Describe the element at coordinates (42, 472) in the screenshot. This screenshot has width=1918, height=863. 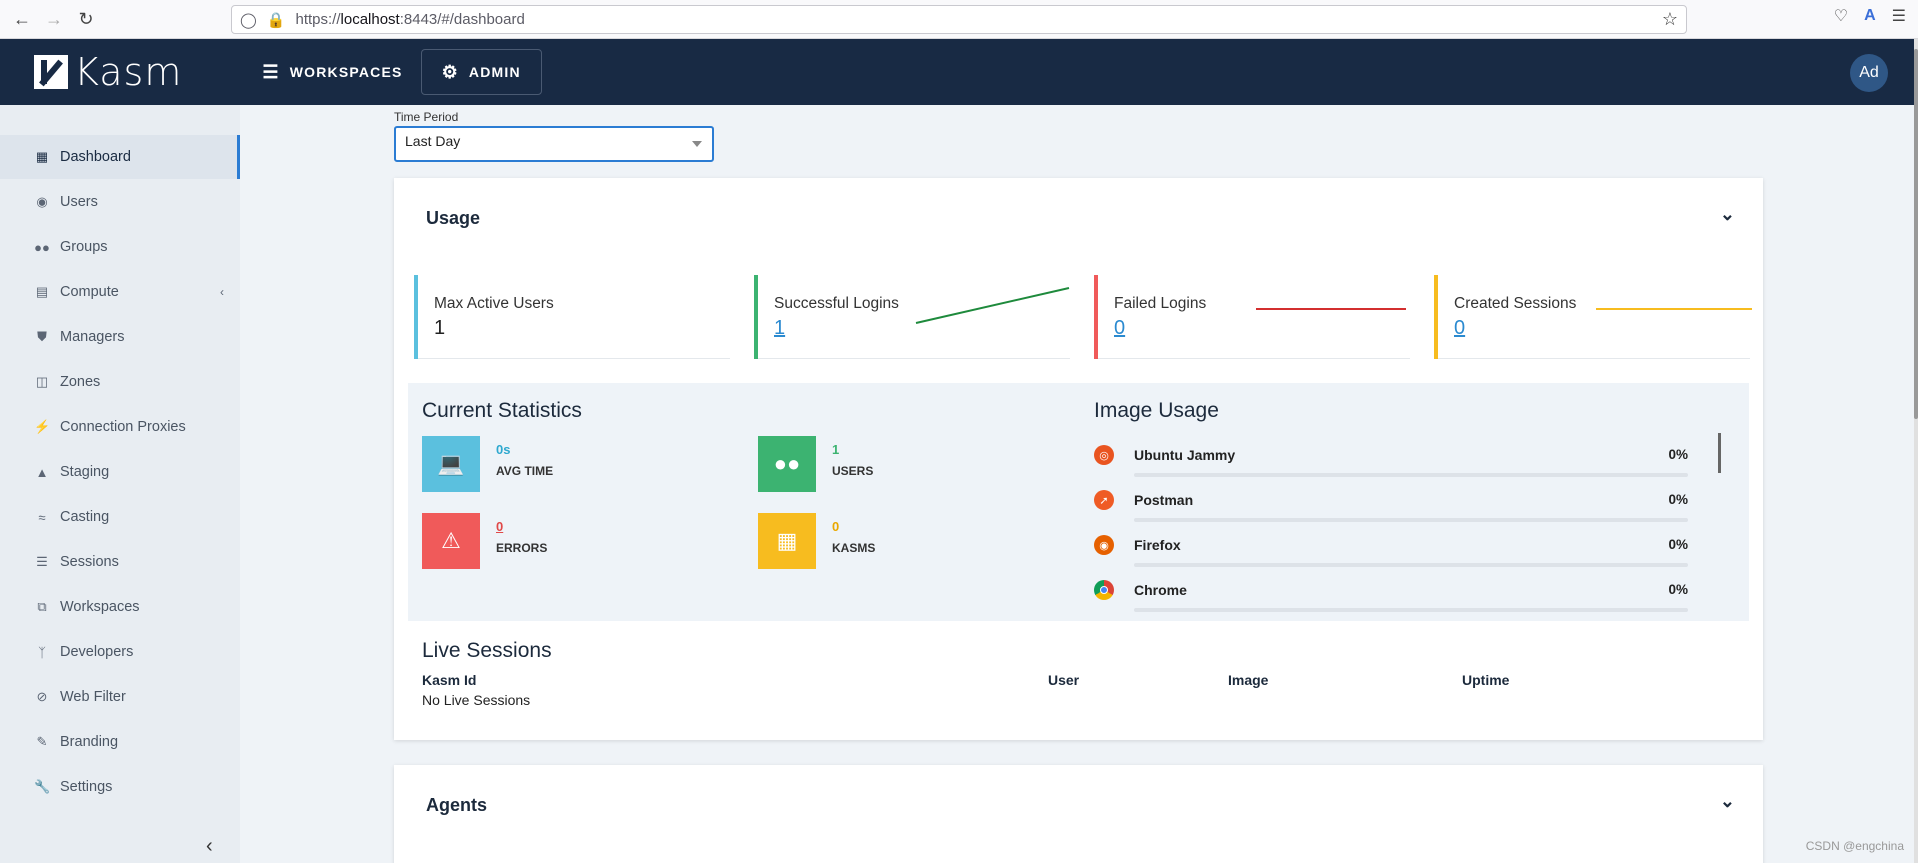
I see `flask-icon: ▲` at that location.